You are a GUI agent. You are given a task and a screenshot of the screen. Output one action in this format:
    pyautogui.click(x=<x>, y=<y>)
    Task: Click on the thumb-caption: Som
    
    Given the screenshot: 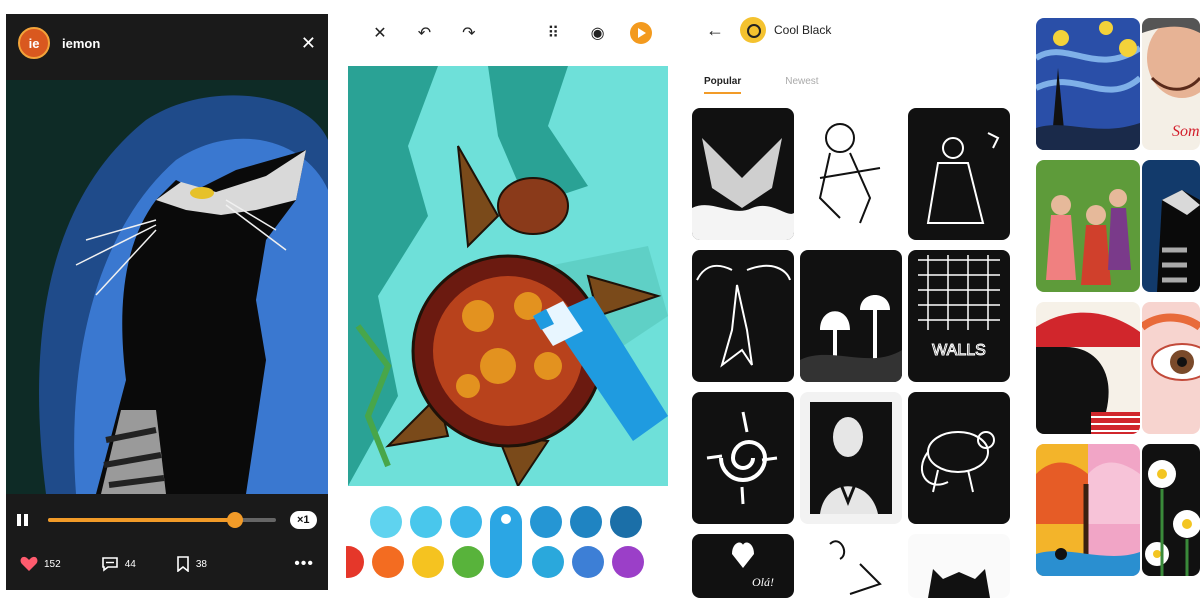 What is the action you would take?
    pyautogui.click(x=1186, y=131)
    